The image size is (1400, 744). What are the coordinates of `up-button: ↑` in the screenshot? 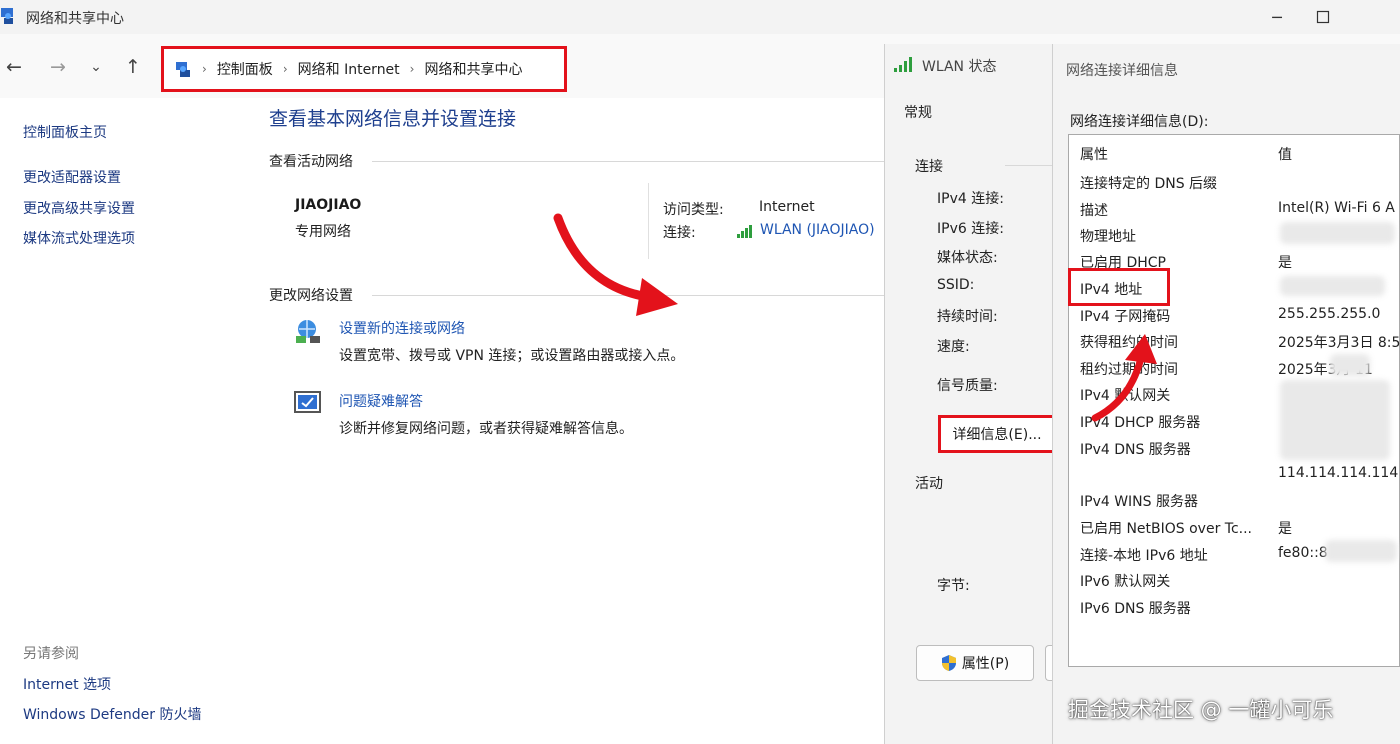 It's located at (133, 67).